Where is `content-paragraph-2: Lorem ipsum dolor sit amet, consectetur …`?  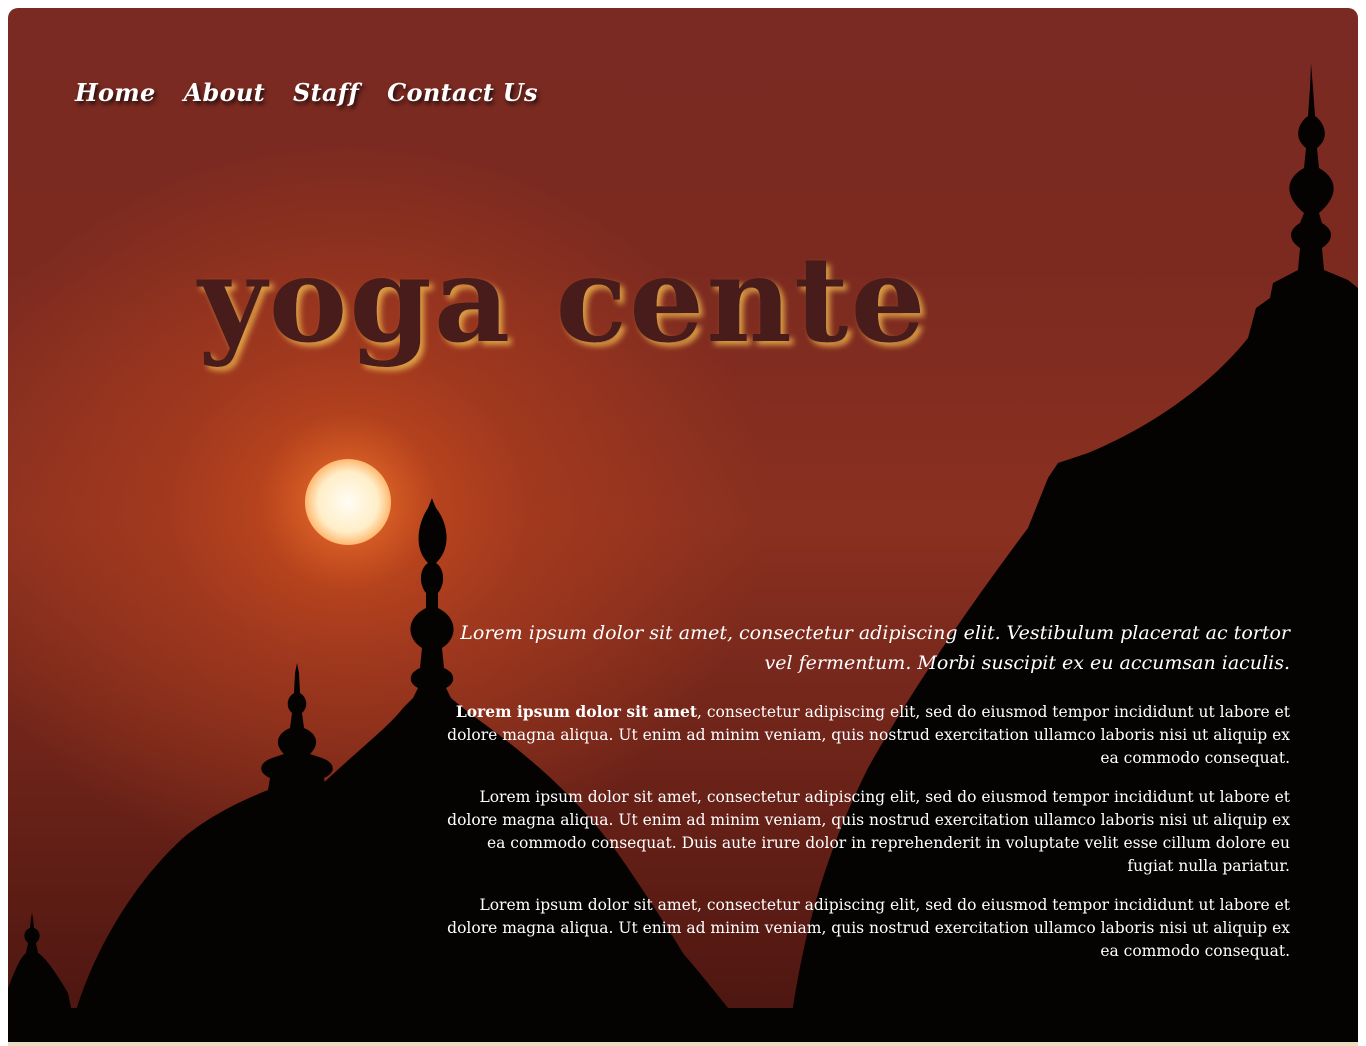
content-paragraph-2: Lorem ipsum dolor sit amet, consectetur … is located at coordinates (868, 831).